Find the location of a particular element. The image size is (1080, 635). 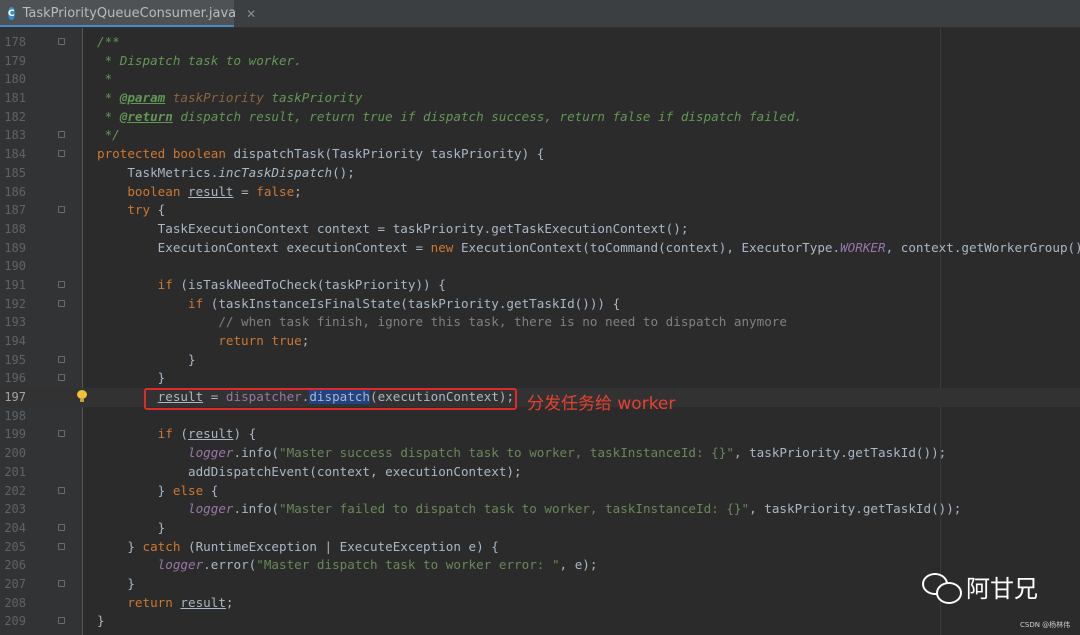

line-number: 195 is located at coordinates (15, 359).